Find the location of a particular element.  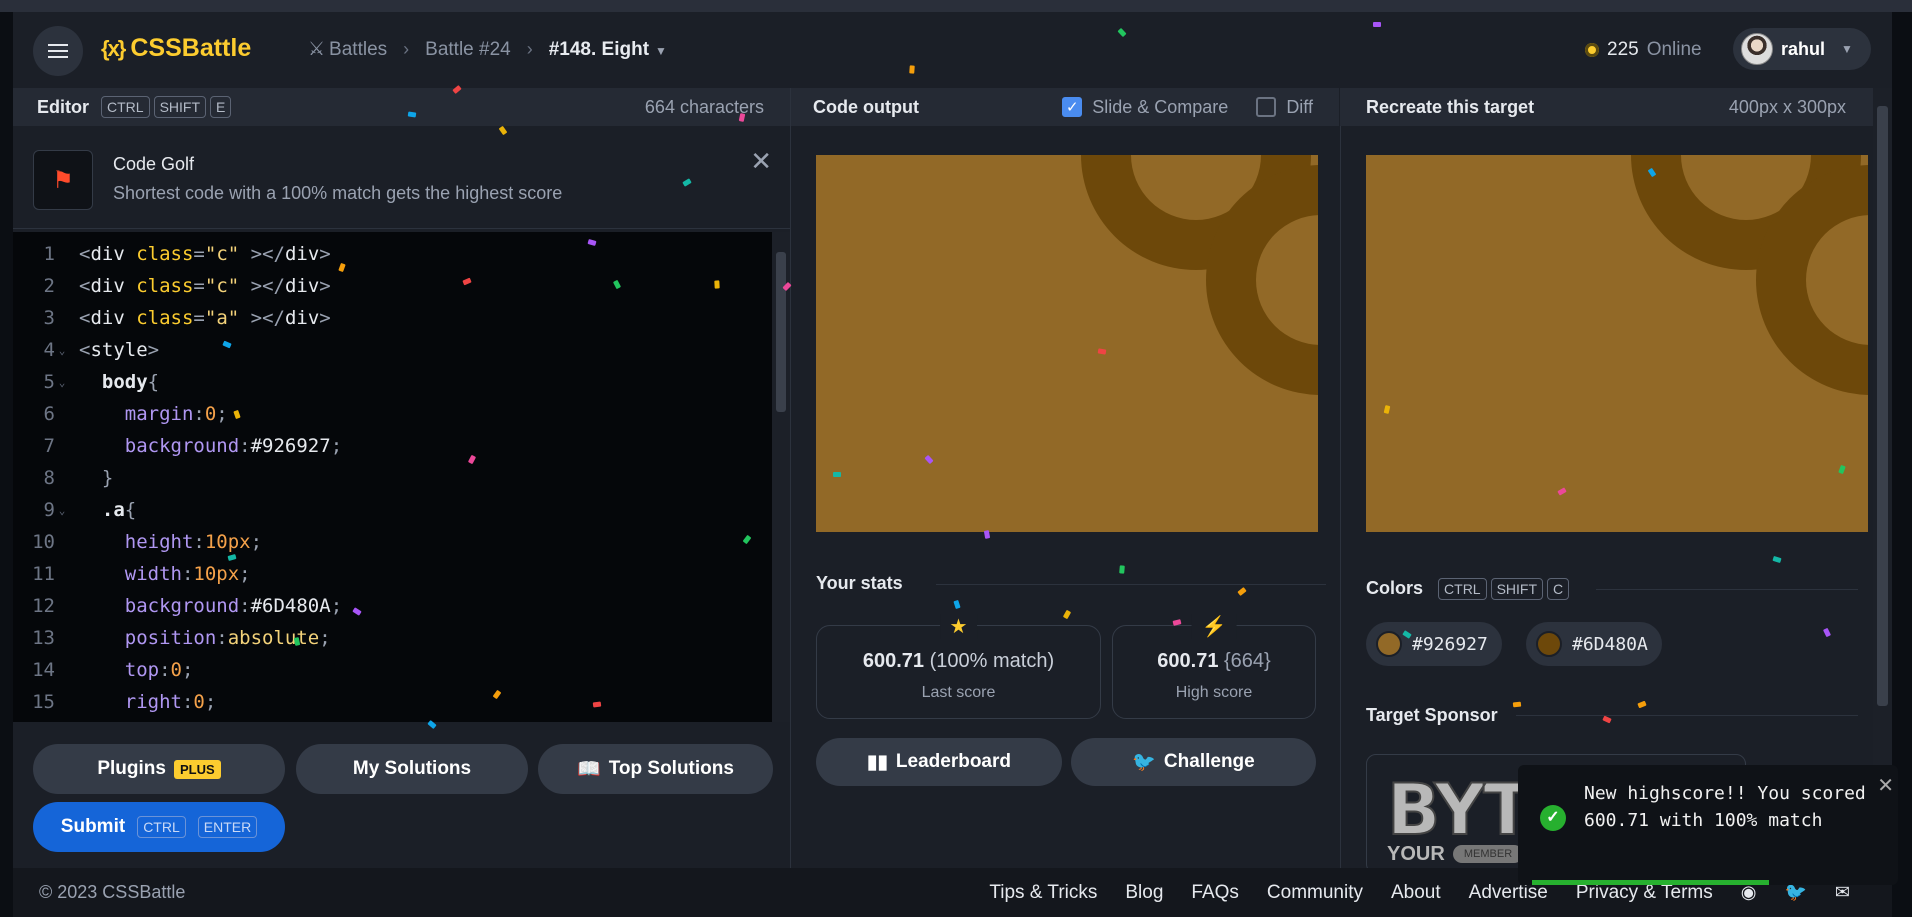

color-swatch-1: #926927 is located at coordinates (1434, 644).